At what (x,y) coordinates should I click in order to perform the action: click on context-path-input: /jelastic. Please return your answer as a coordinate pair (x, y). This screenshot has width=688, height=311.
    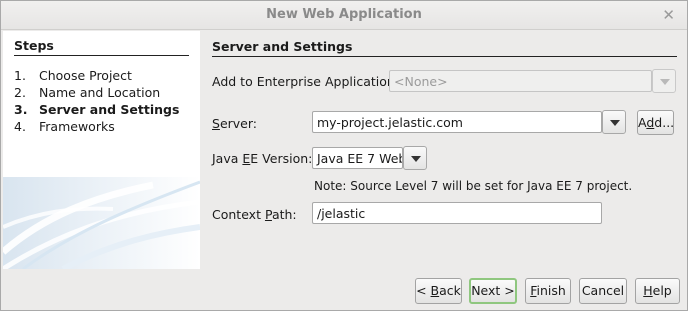
    Looking at the image, I should click on (457, 213).